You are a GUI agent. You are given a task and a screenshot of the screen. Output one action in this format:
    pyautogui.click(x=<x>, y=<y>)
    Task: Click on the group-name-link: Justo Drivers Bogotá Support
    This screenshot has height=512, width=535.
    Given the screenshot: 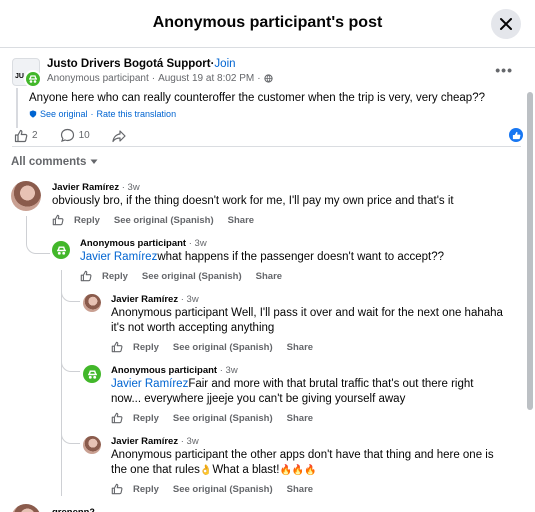 What is the action you would take?
    pyautogui.click(x=129, y=64)
    